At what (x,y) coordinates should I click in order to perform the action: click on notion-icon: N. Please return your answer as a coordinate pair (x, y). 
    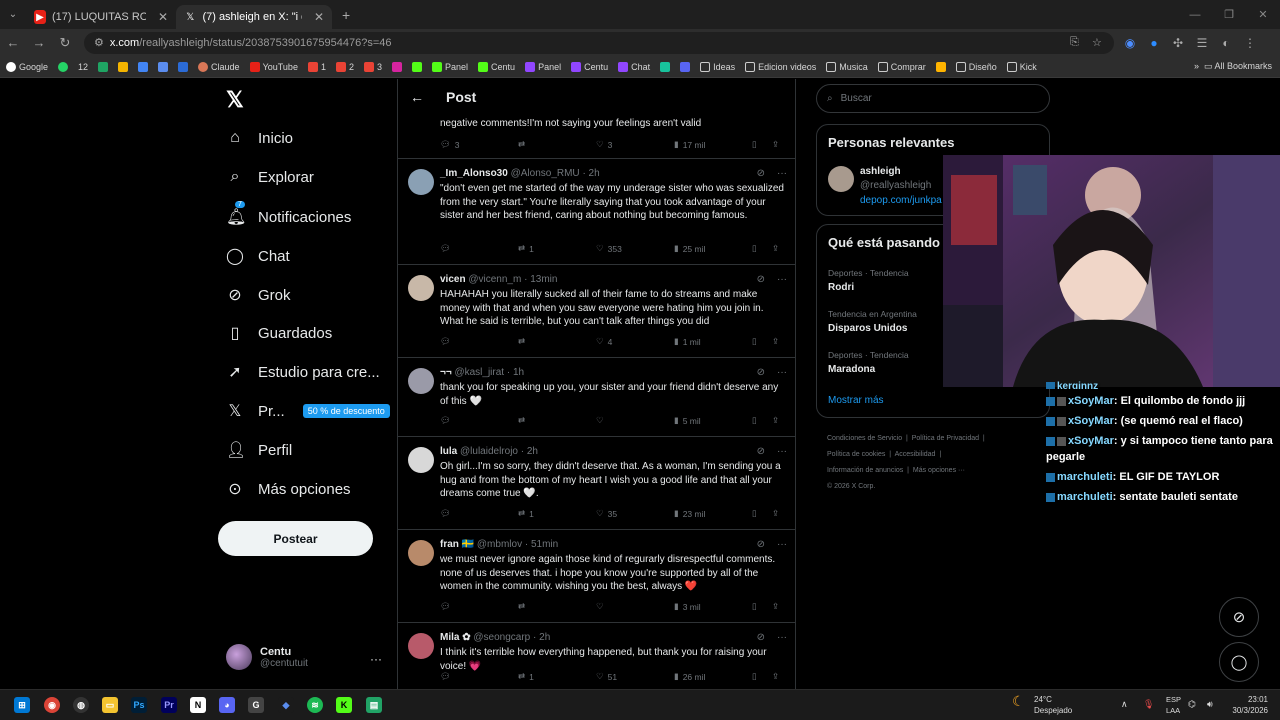
    Looking at the image, I should click on (198, 705).